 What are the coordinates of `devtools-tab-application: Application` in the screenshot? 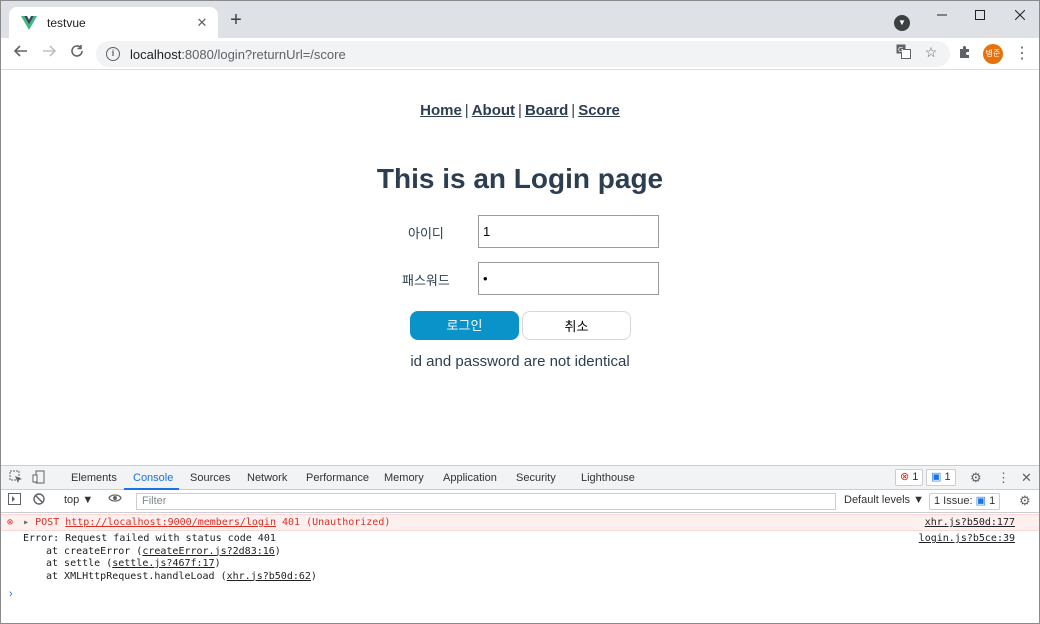 It's located at (470, 478).